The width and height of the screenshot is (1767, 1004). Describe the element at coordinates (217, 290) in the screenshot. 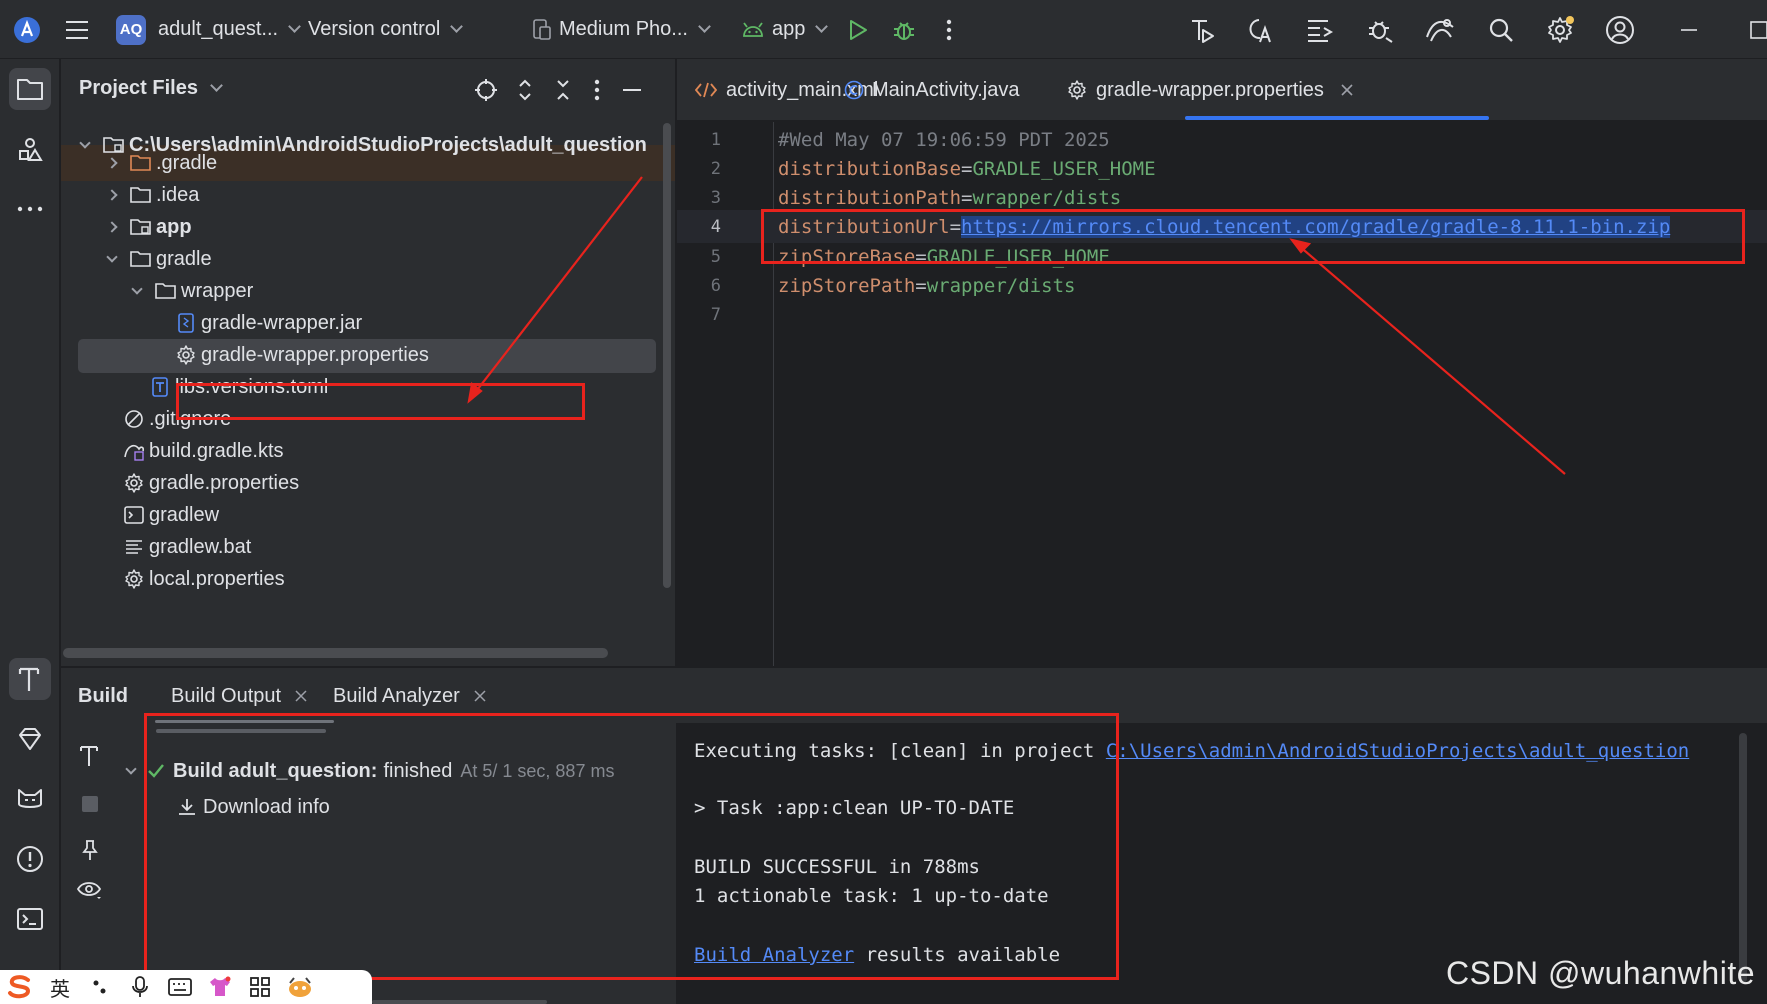

I see `tree-item-label: wrapper` at that location.